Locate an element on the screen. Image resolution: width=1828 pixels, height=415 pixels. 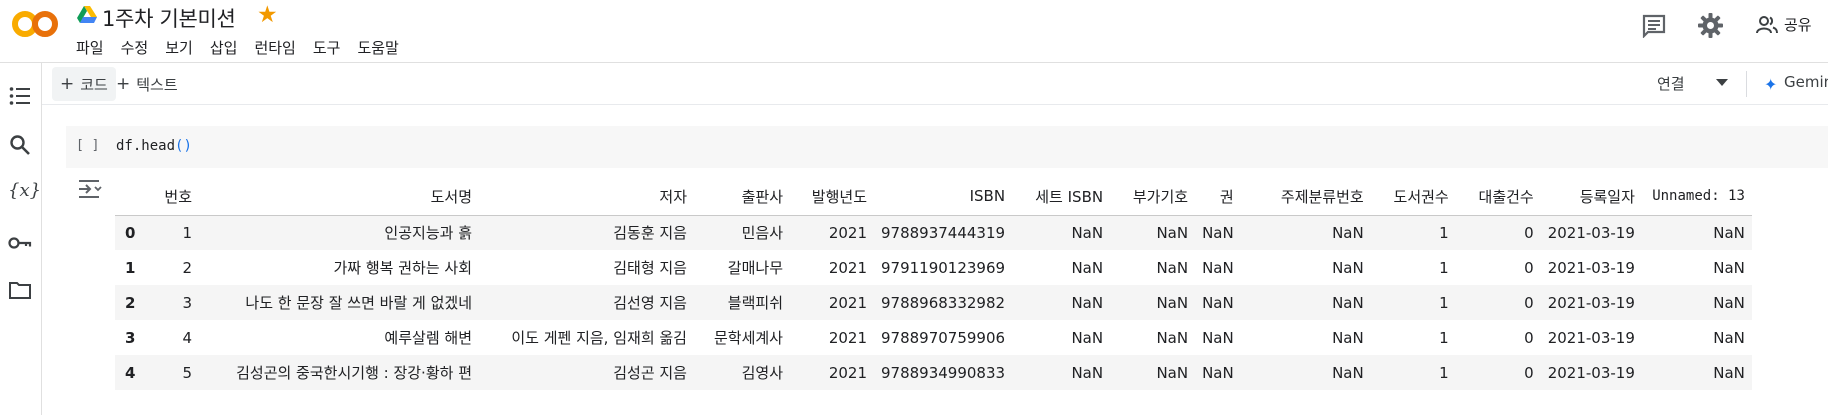
column-header: 세트 ISBN is located at coordinates (1061, 197).